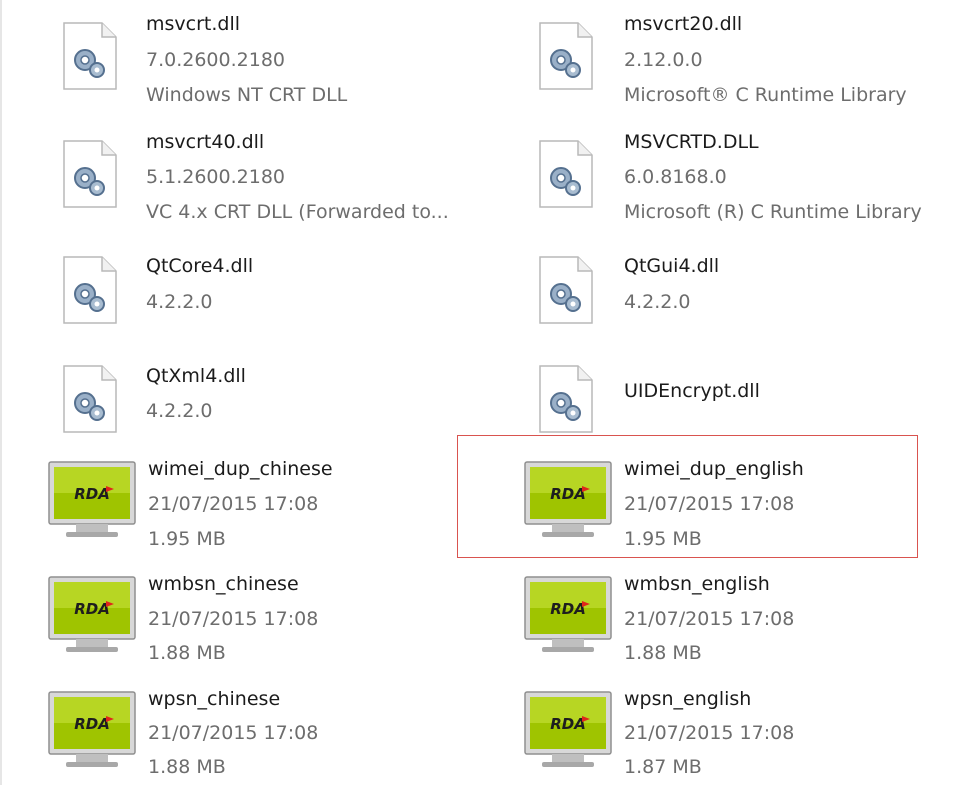  Describe the element at coordinates (216, 60) in the screenshot. I see `file-version: 7.0.2600.2180` at that location.